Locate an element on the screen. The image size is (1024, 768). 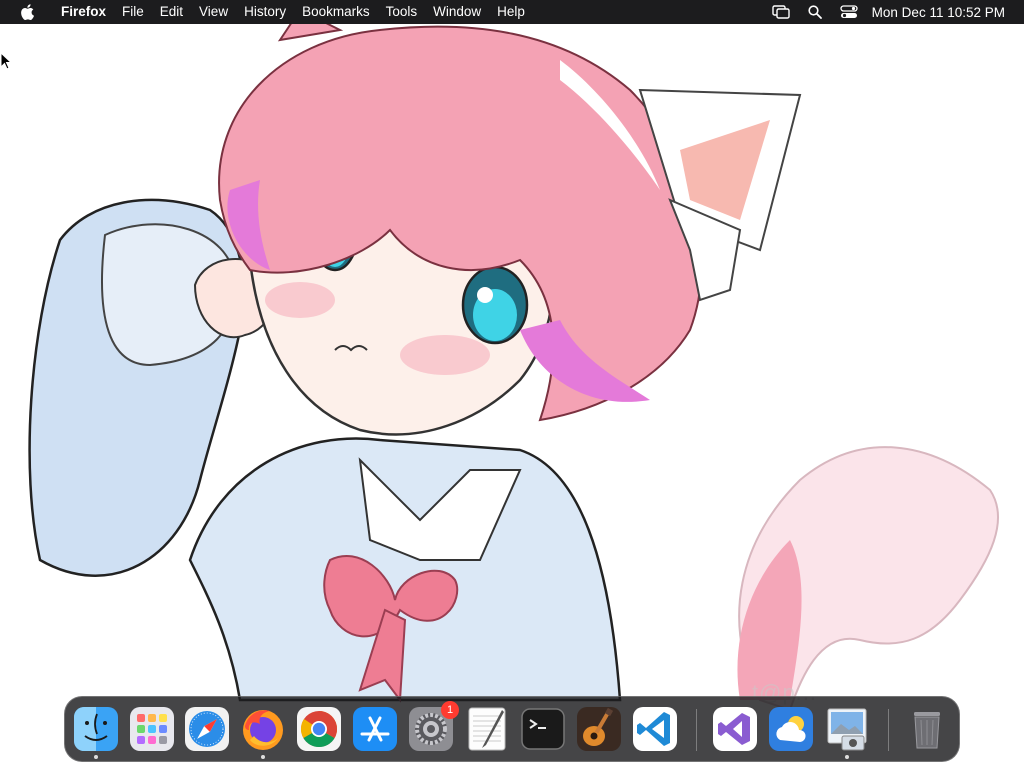
menu-file: File is located at coordinates (133, 12).